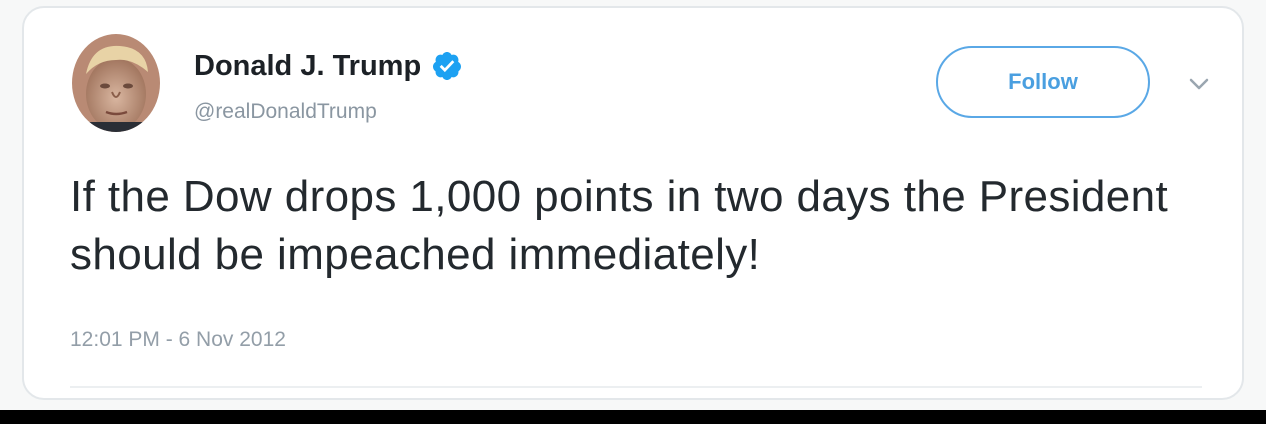  What do you see at coordinates (307, 66) in the screenshot?
I see `display-name: Donald J. Trump` at bounding box center [307, 66].